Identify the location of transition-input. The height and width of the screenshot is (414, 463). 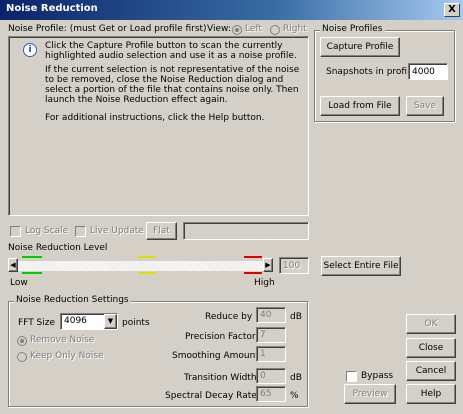
(271, 376).